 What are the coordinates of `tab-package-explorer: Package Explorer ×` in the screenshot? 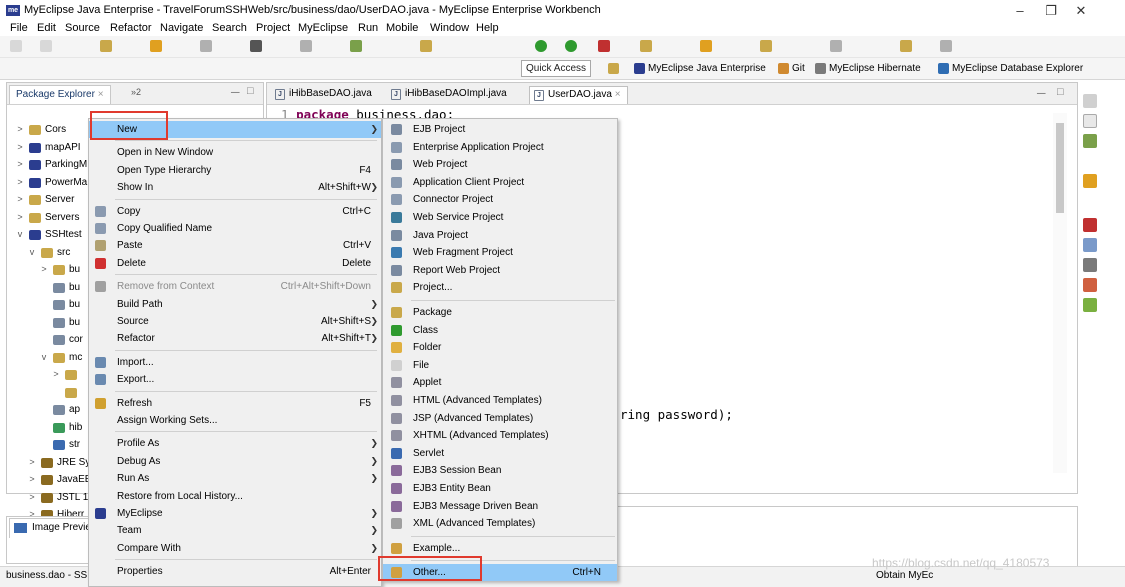 It's located at (60, 94).